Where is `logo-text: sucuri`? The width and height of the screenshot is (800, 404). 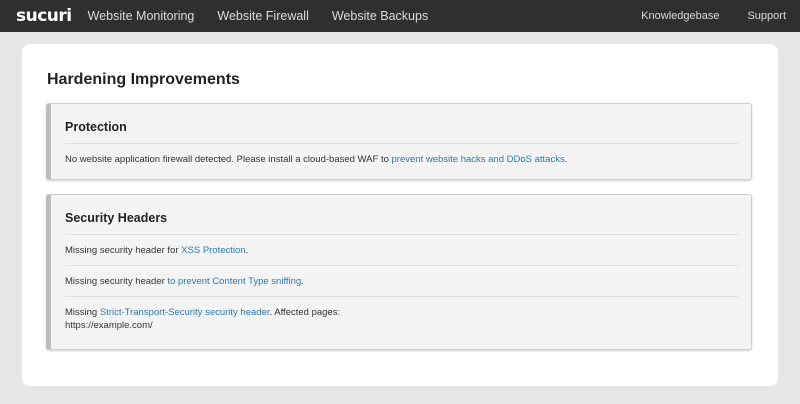
logo-text: sucuri is located at coordinates (44, 16).